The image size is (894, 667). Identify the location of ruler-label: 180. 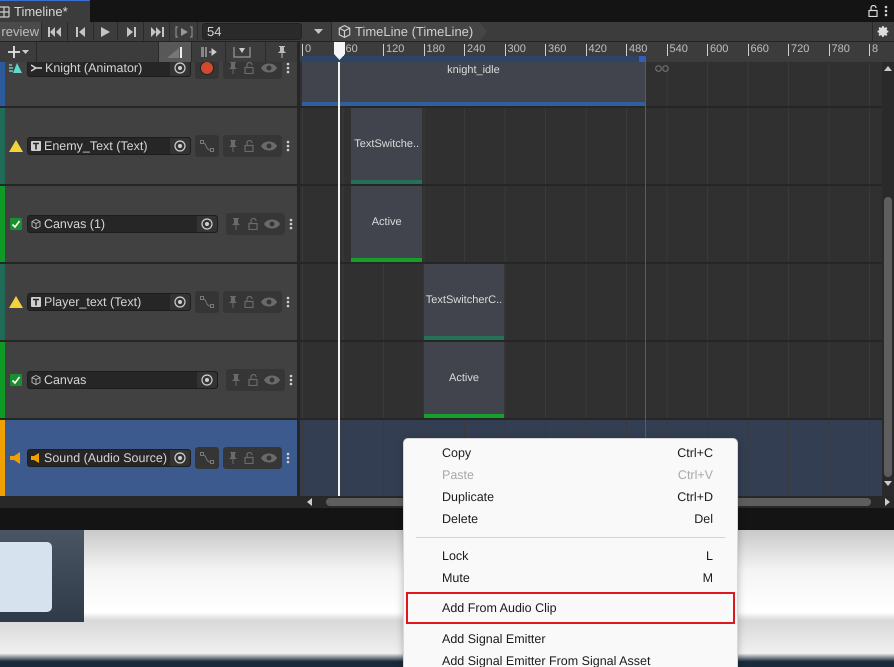
(434, 50).